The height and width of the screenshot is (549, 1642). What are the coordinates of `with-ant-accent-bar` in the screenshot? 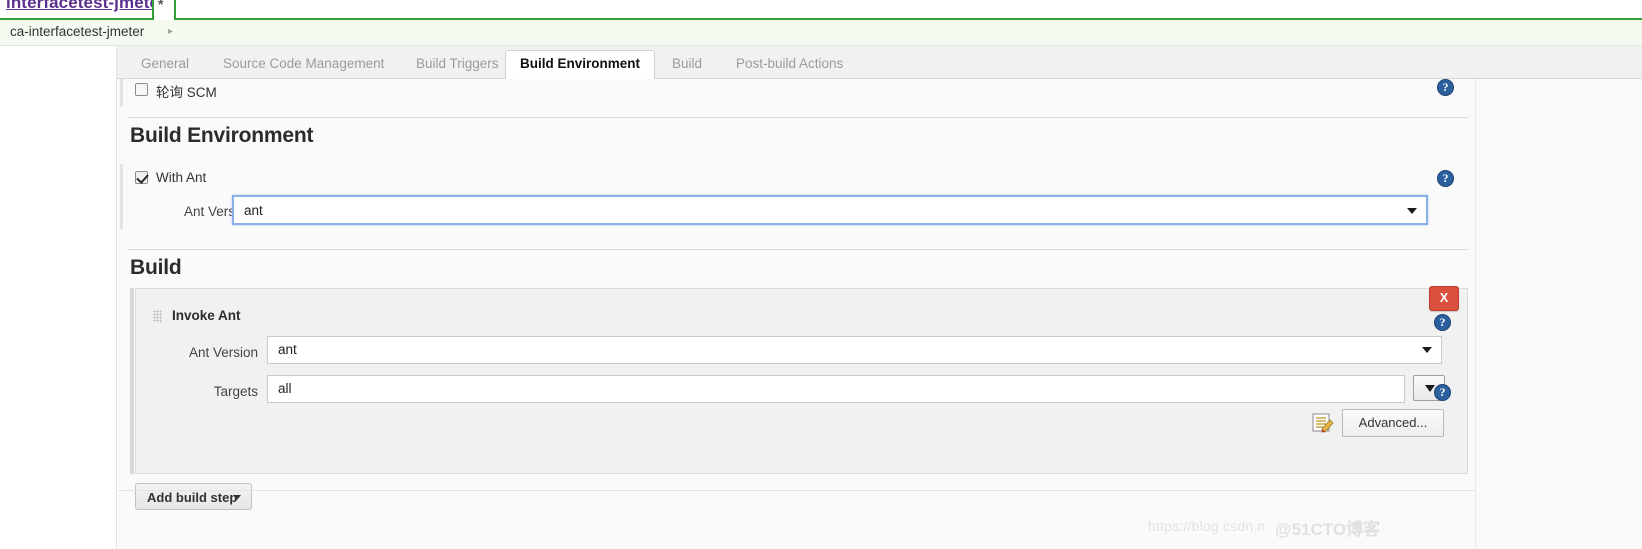 It's located at (121, 196).